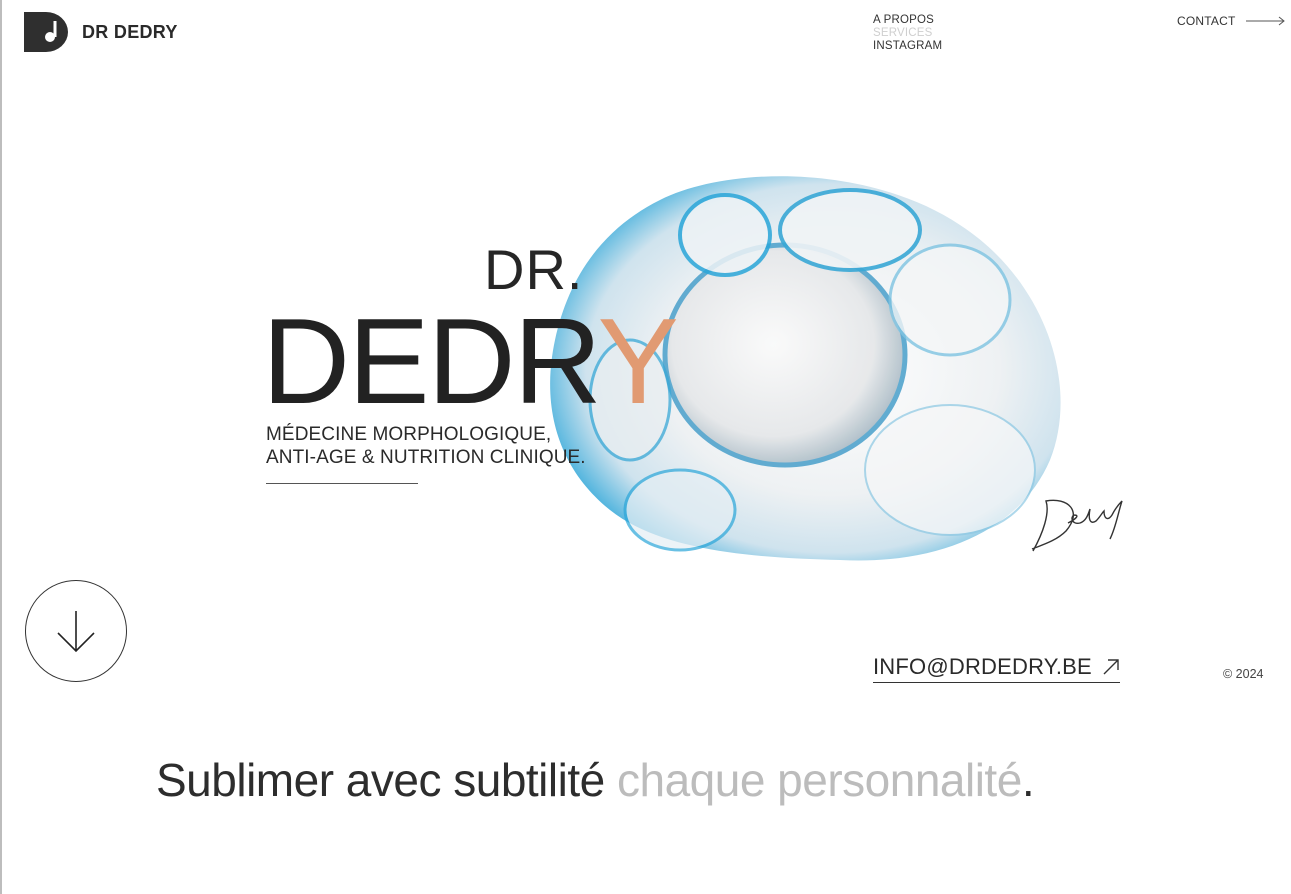 The height and width of the screenshot is (894, 1291). Describe the element at coordinates (1028, 780) in the screenshot. I see `slogan-period: .` at that location.